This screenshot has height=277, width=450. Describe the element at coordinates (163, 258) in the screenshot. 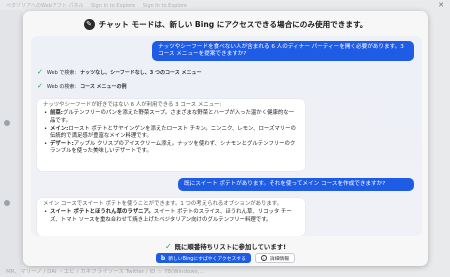

I see `bing-logo-icon: b` at that location.